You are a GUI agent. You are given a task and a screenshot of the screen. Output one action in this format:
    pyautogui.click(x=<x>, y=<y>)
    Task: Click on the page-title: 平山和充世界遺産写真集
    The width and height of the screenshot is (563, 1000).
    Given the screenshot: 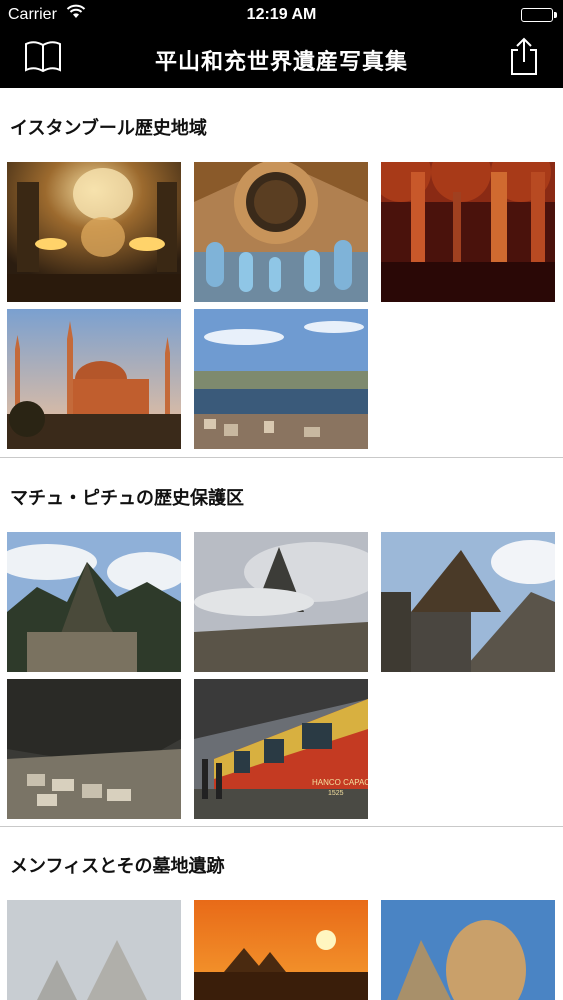 What is the action you would take?
    pyautogui.click(x=281, y=62)
    